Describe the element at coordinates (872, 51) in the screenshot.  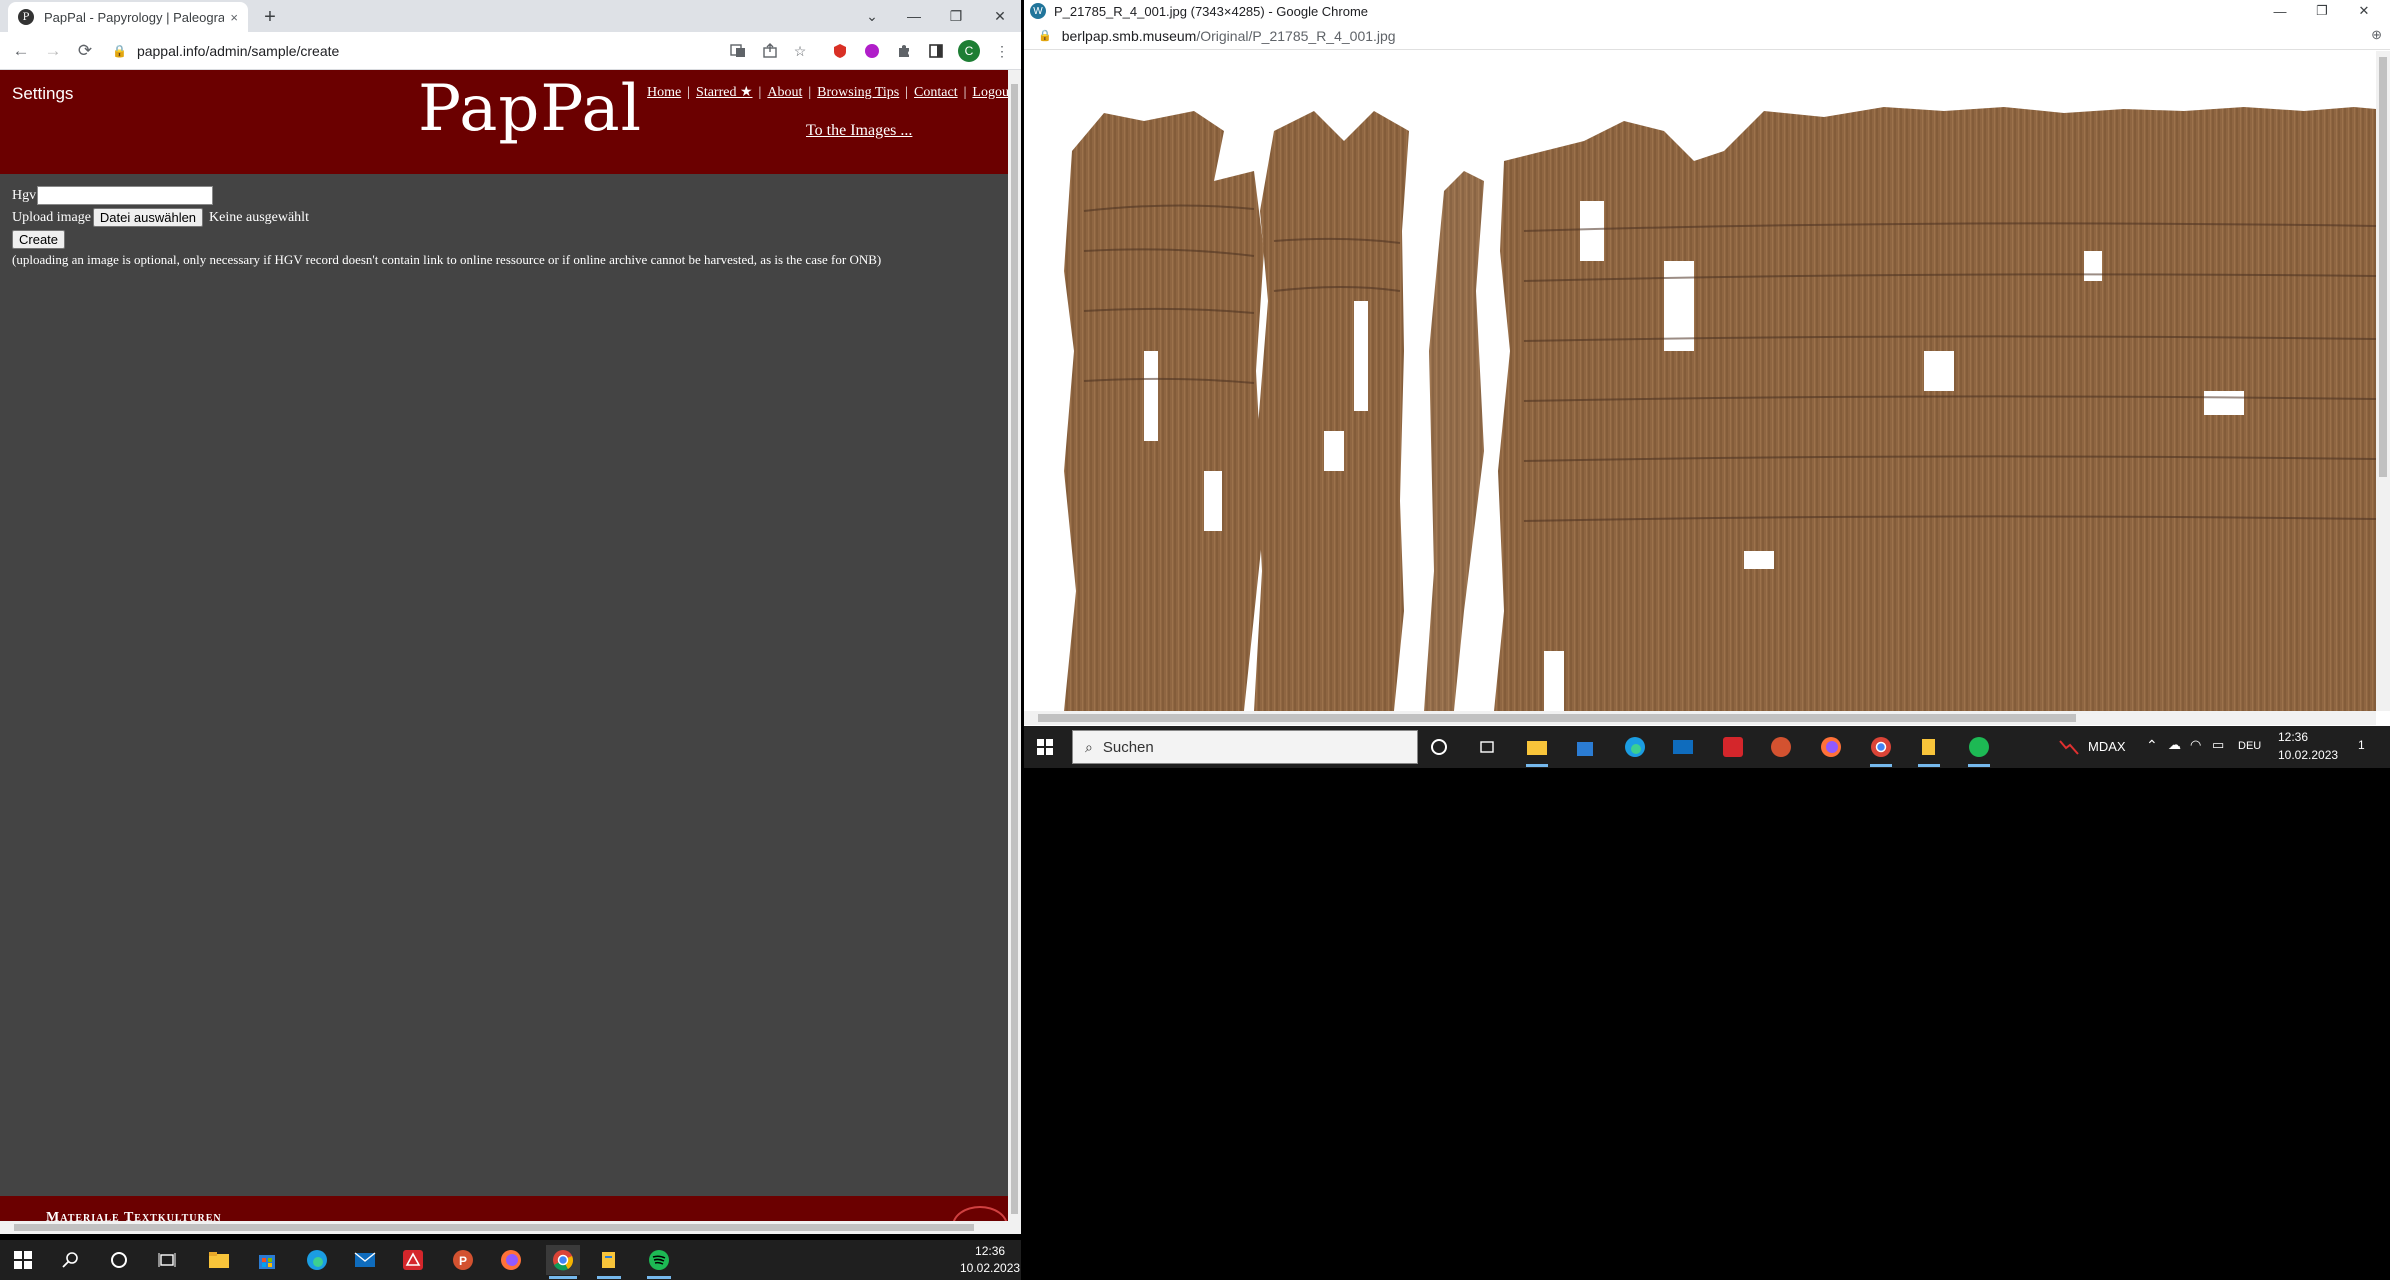
I see `extension-ublock-icon` at that location.